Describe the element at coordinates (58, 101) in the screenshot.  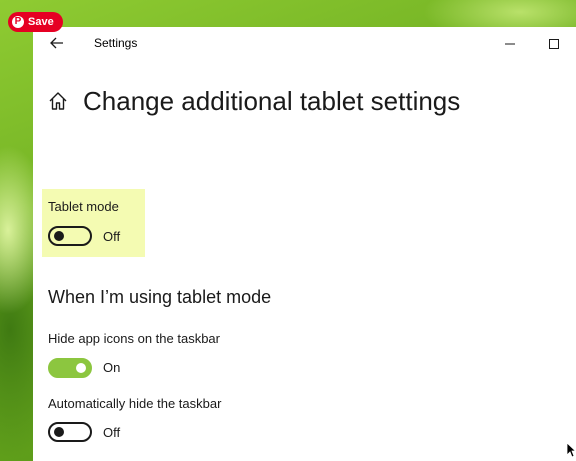
I see `home-icon` at that location.